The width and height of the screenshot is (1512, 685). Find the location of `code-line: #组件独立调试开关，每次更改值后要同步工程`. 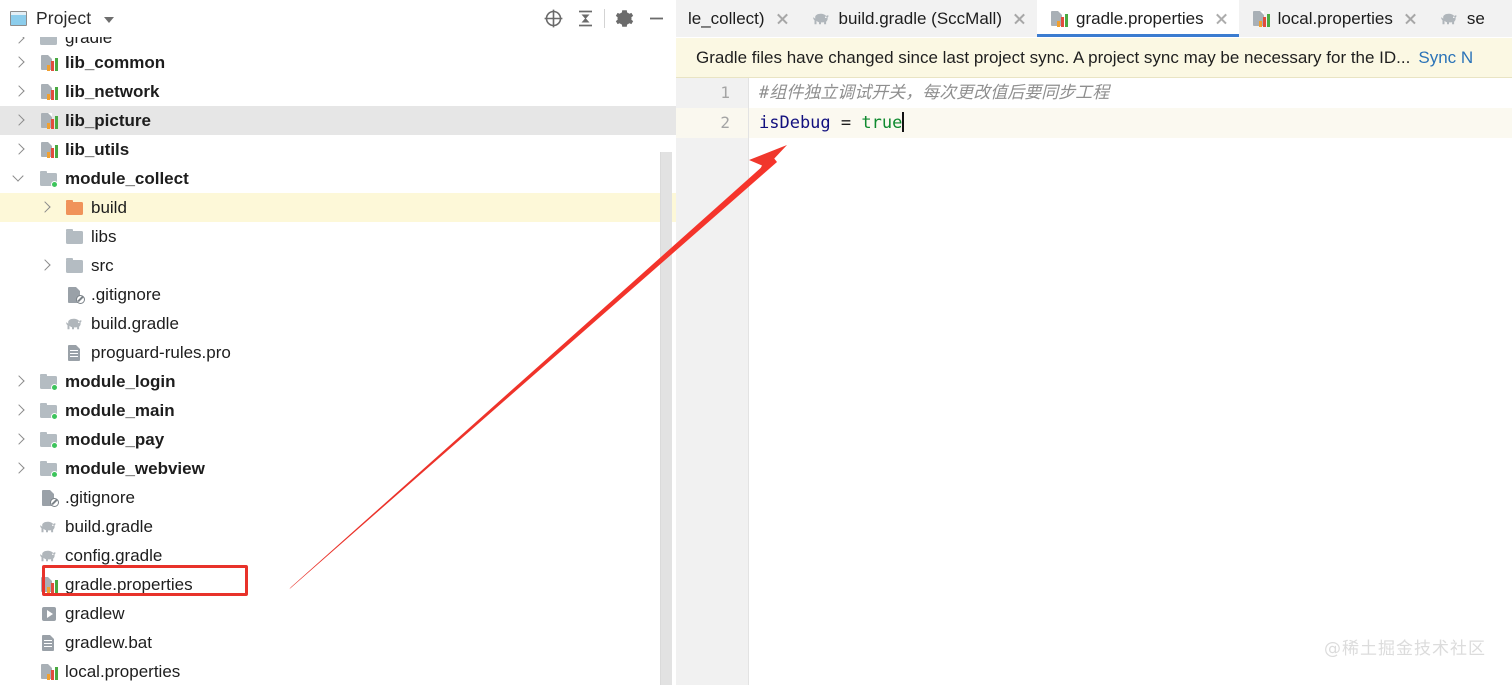

code-line: #组件独立调试开关，每次更改值后要同步工程 is located at coordinates (1130, 93).